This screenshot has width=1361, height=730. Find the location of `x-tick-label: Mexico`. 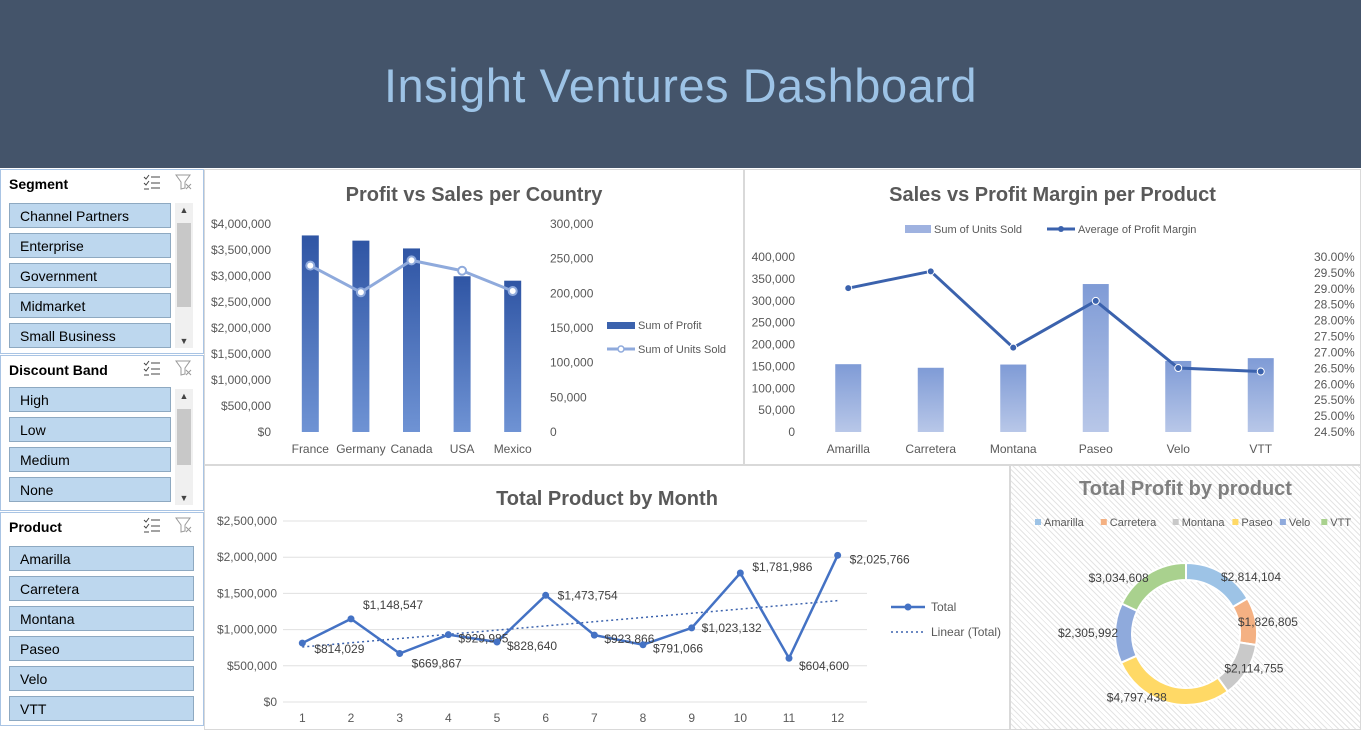

x-tick-label: Mexico is located at coordinates (513, 449).